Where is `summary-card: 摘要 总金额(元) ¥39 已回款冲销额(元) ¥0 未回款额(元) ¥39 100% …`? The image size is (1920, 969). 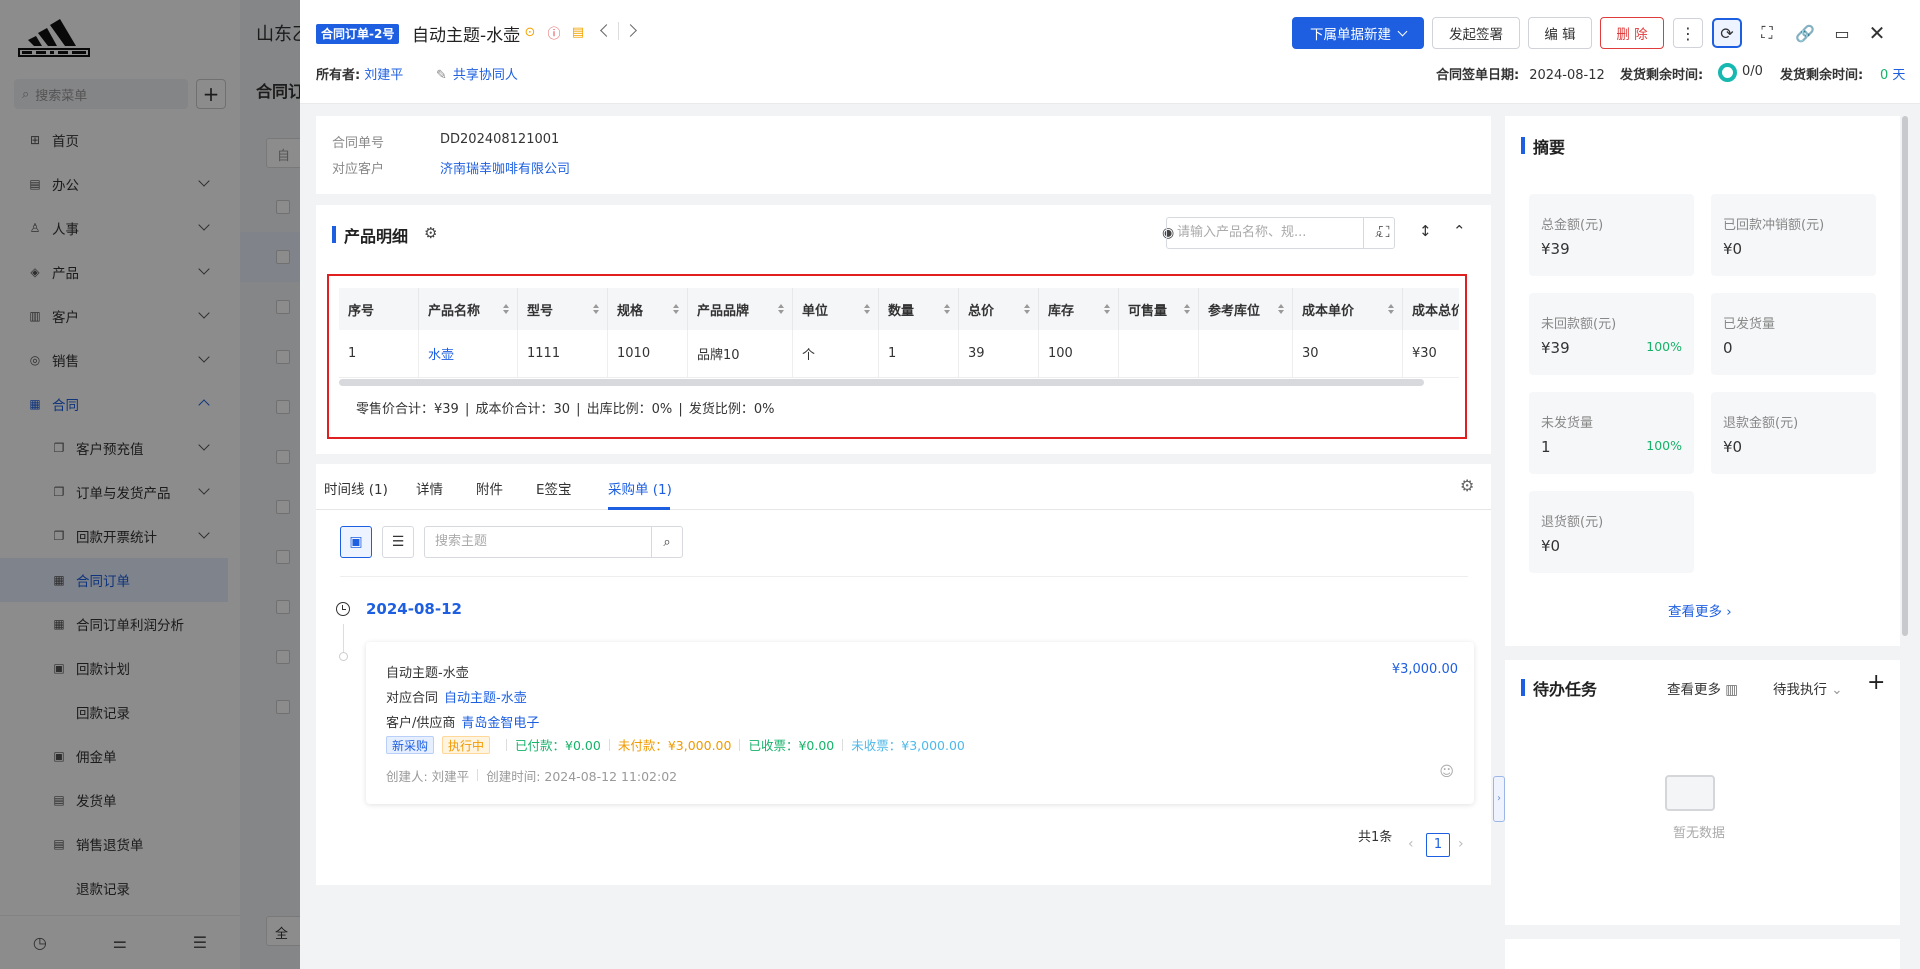 summary-card: 摘要 总金额(元) ¥39 已回款冲销额(元) ¥0 未回款额(元) ¥39 100% … is located at coordinates (1702, 381).